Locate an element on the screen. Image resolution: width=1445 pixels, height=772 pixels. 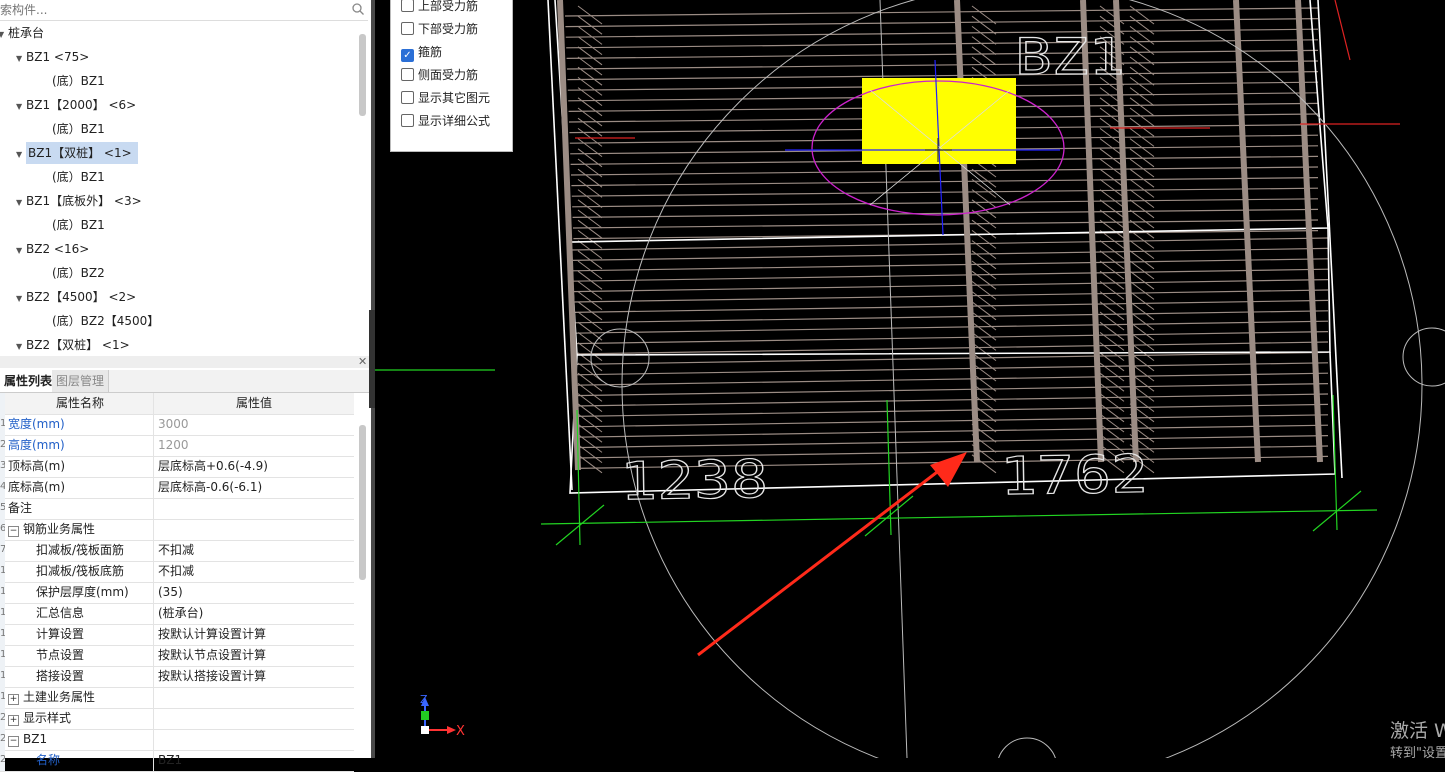
property-row: 12汇总信息(桩承台) is located at coordinates (177, 614).